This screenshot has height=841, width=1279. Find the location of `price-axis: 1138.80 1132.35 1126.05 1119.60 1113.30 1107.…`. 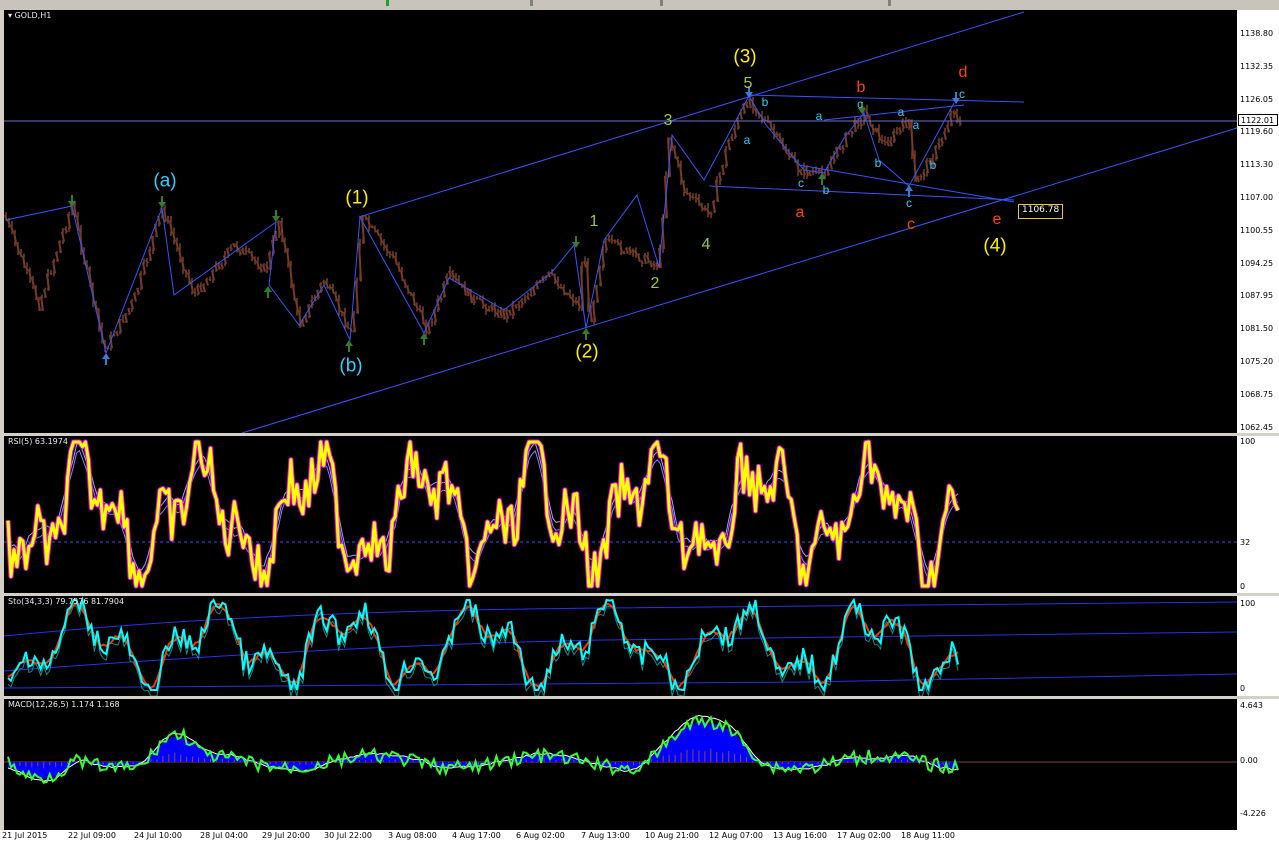

price-axis: 1138.80 1132.35 1126.05 1119.60 1113.30 1107.… is located at coordinates (1258, 221).